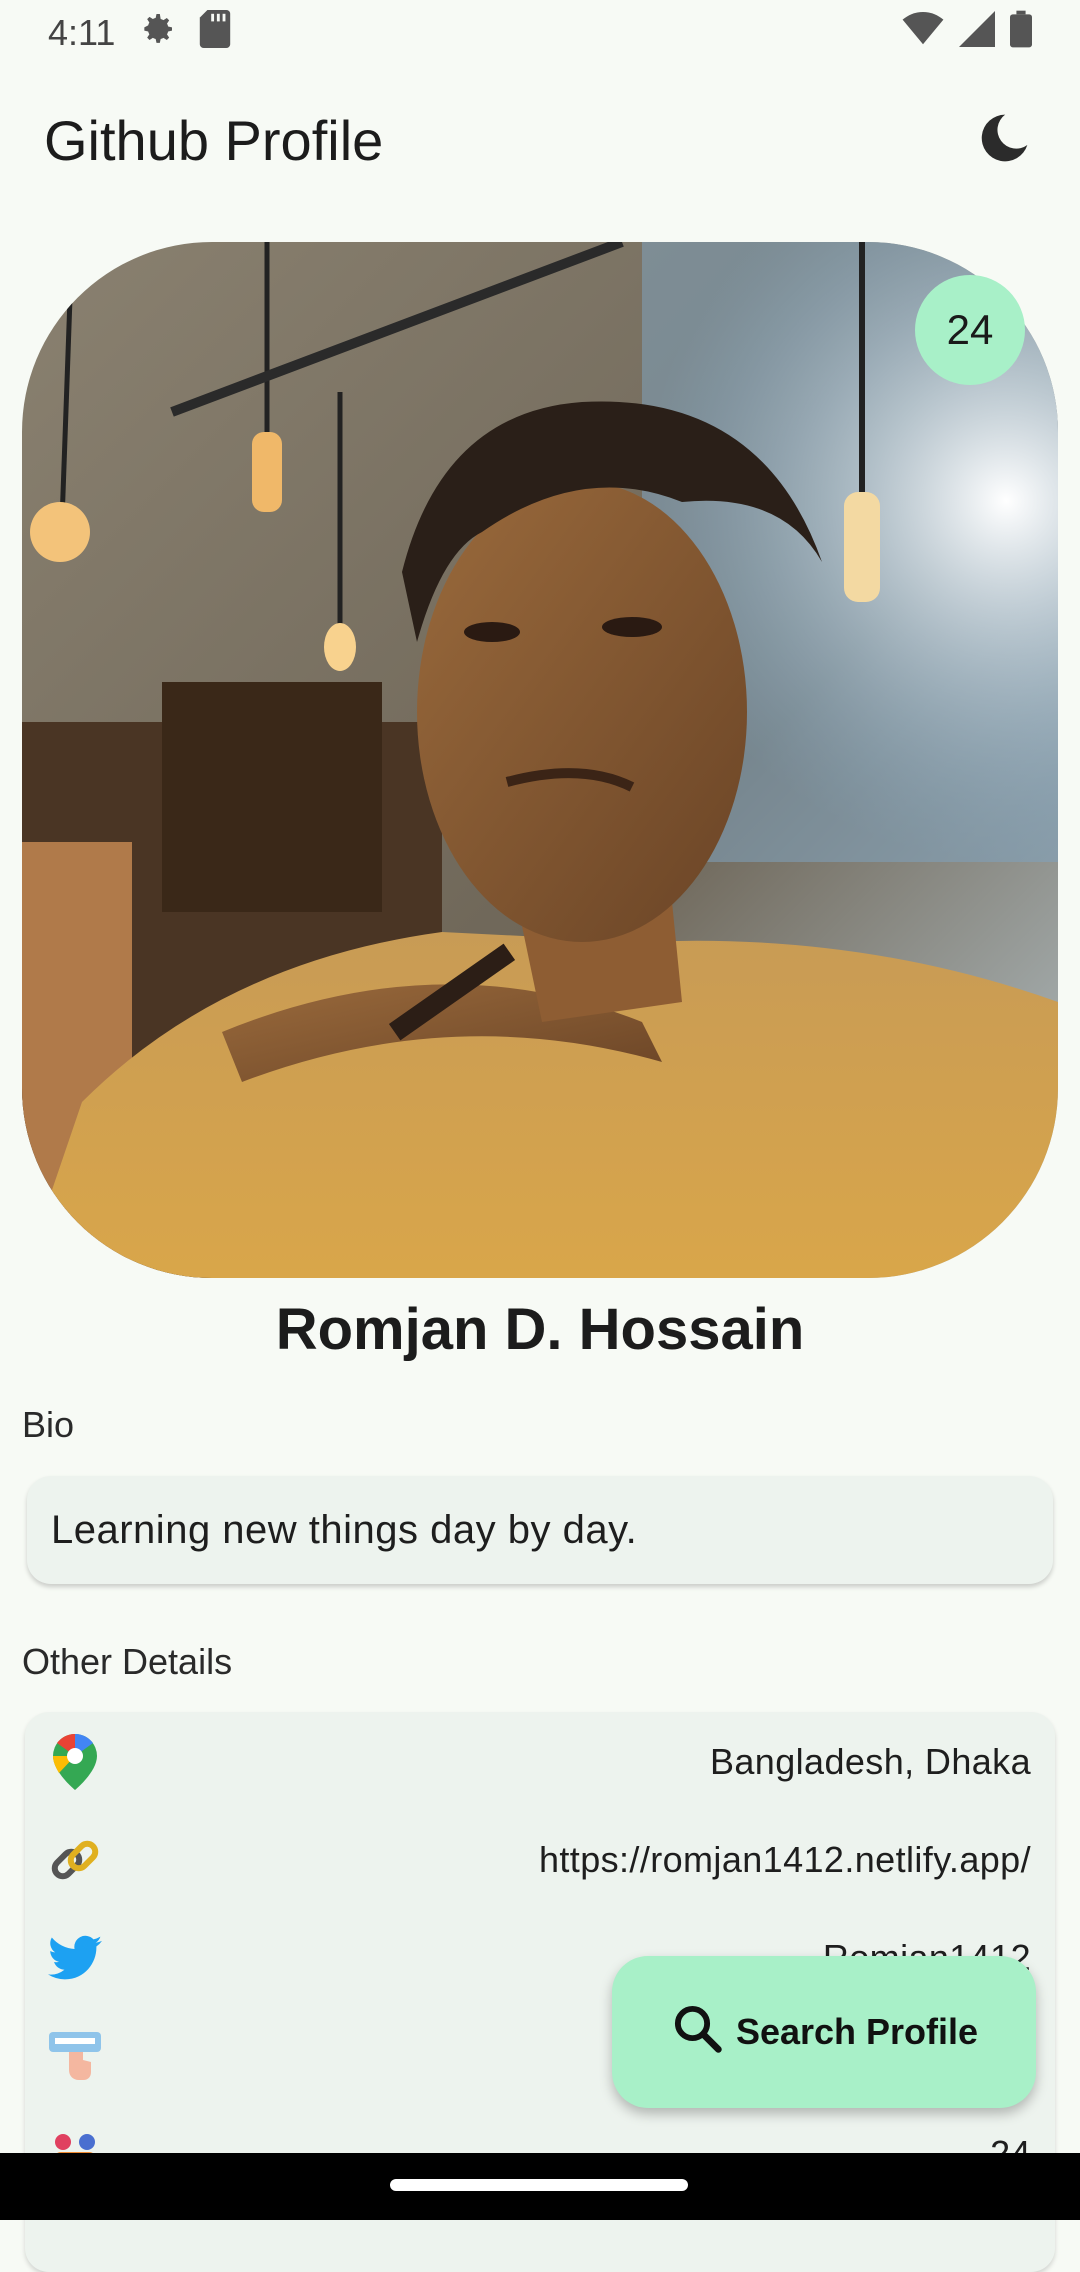 The height and width of the screenshot is (2272, 1080). Describe the element at coordinates (1021, 33) in the screenshot. I see `battery-icon` at that location.